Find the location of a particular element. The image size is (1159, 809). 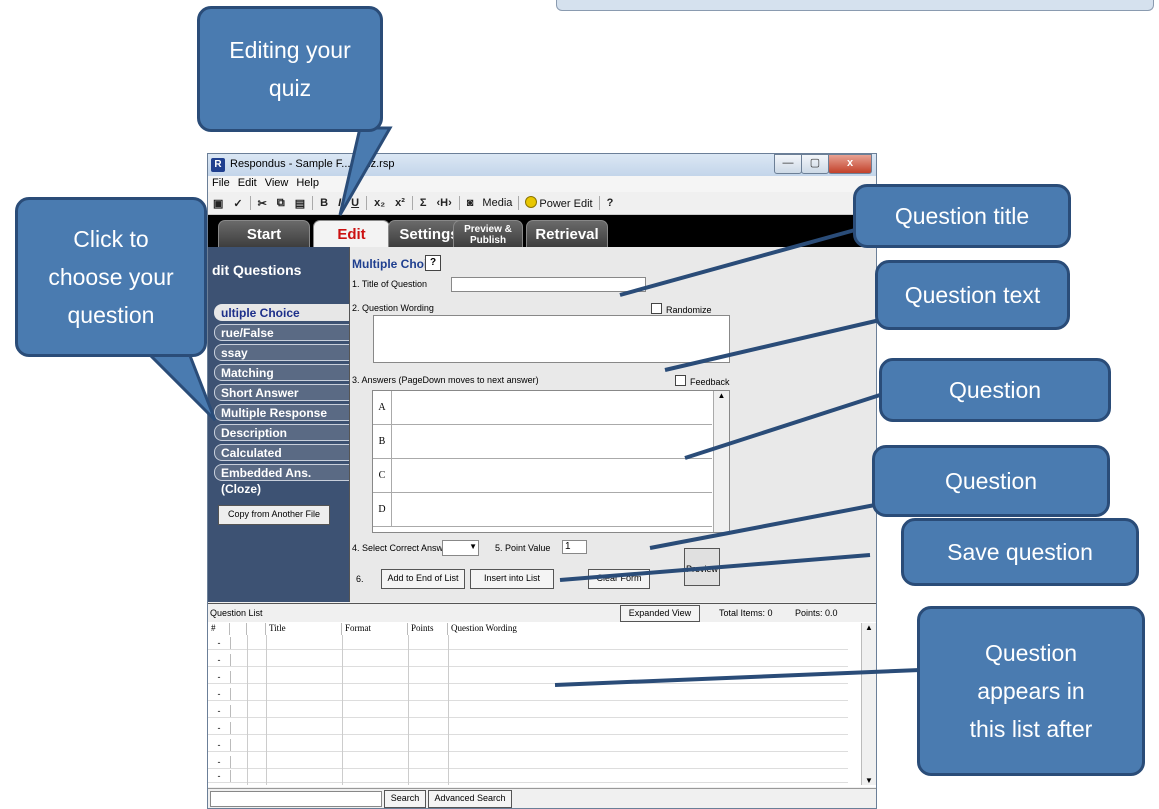

question2-pointer is located at coordinates (762, 526).